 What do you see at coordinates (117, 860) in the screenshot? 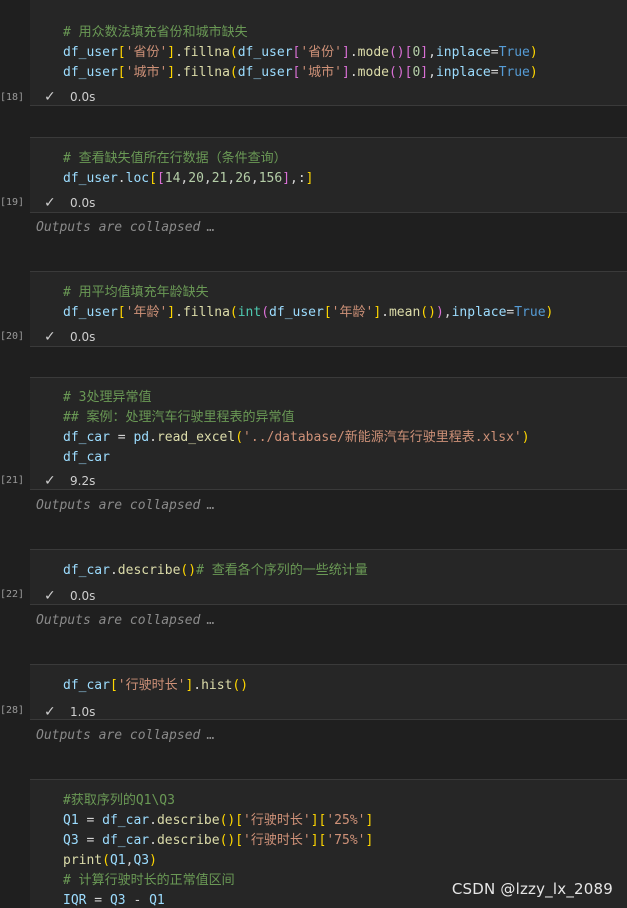
I see `code-token: Q1` at bounding box center [117, 860].